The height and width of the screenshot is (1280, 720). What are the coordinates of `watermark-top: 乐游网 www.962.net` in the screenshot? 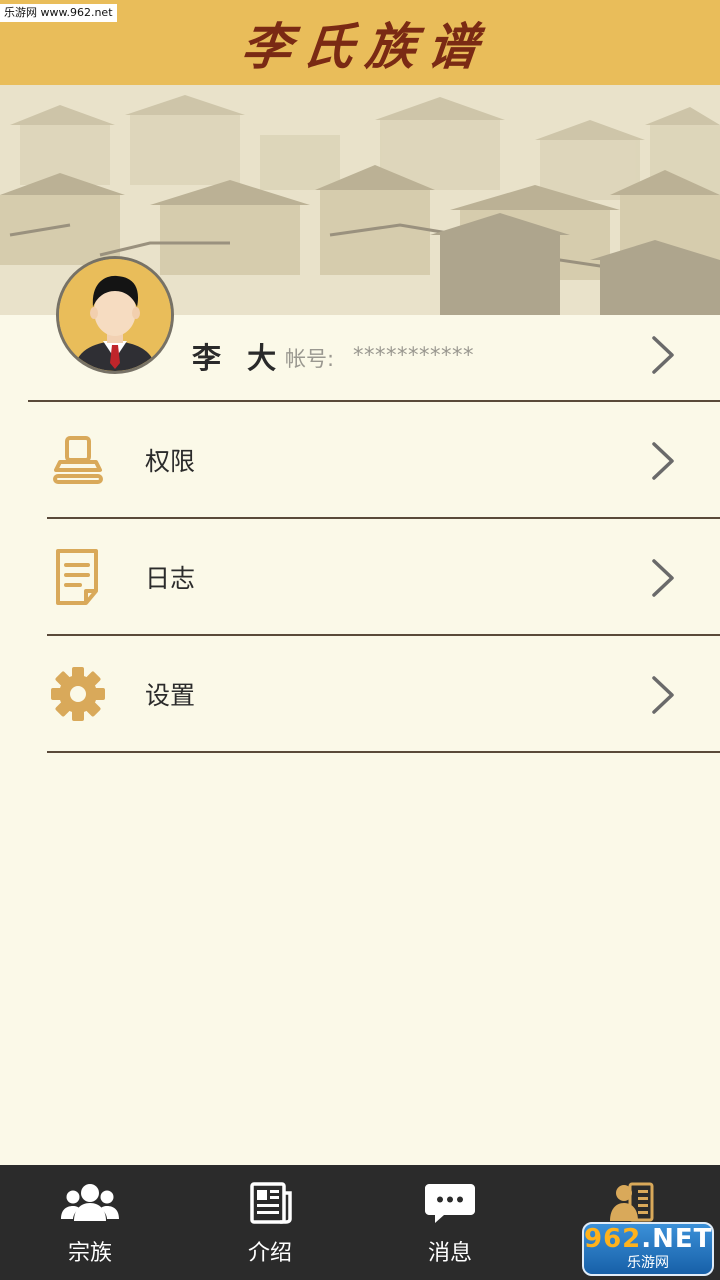 It's located at (58, 13).